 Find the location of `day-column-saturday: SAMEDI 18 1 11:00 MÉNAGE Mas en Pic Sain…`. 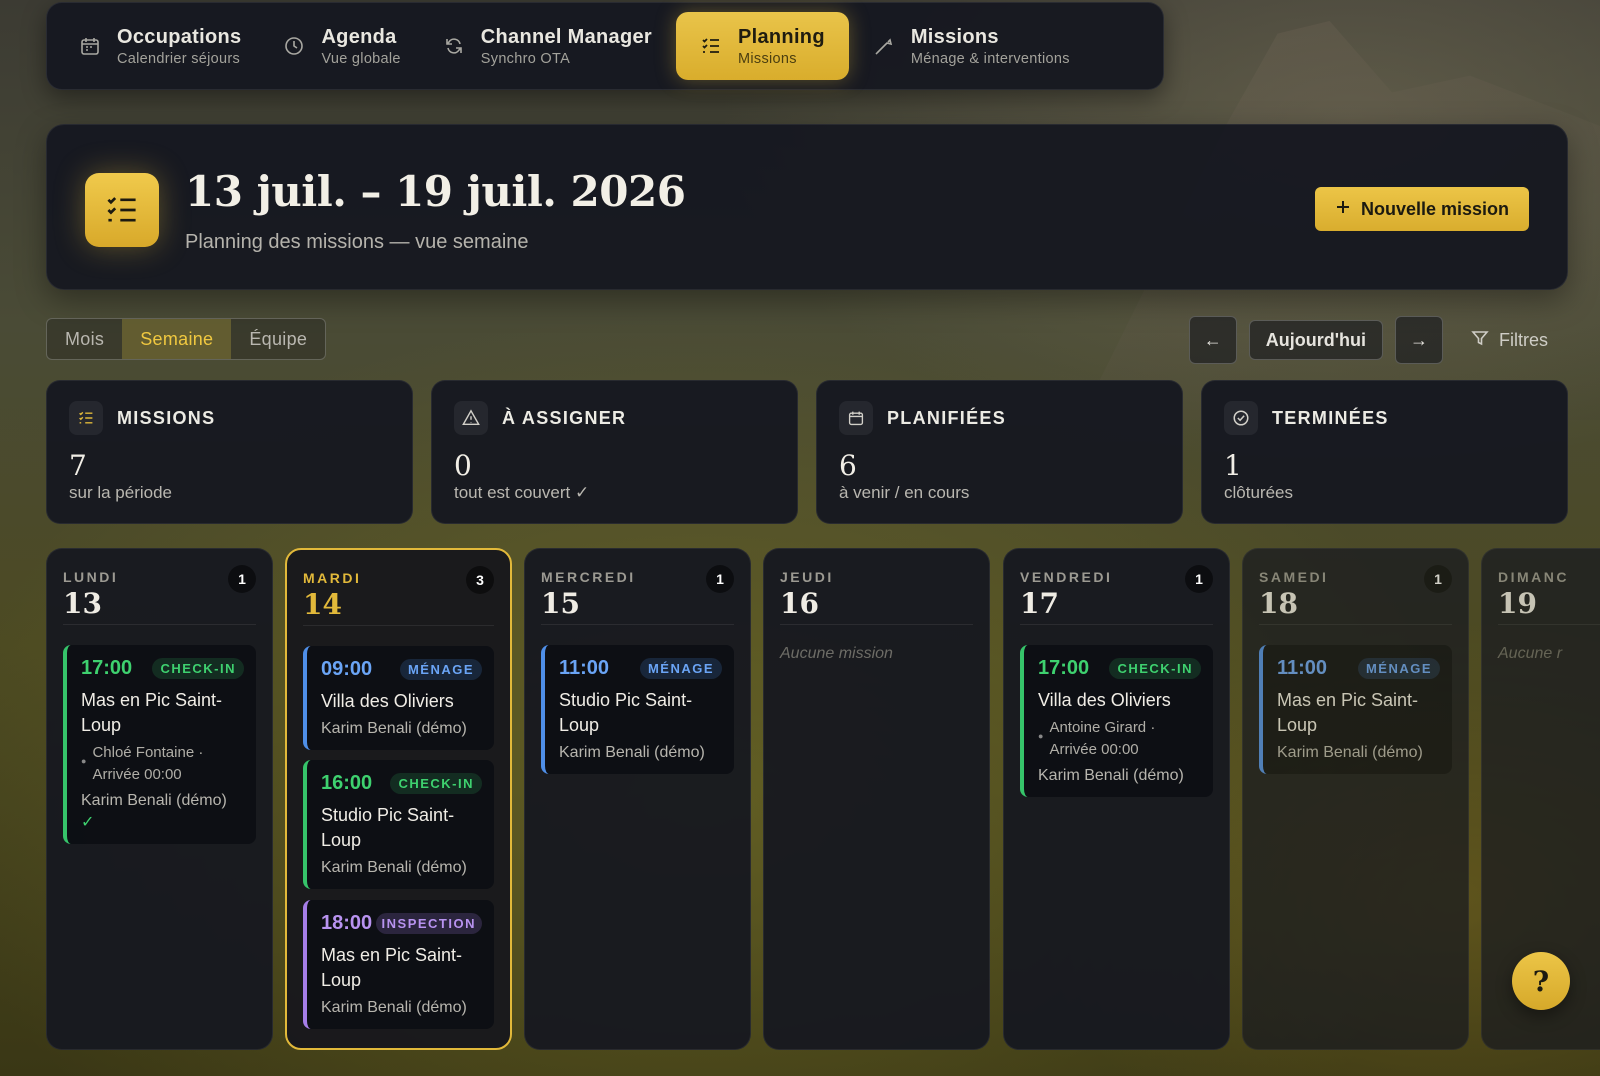

day-column-saturday: SAMEDI 18 1 11:00 MÉNAGE Mas en Pic Sain… is located at coordinates (1355, 799).